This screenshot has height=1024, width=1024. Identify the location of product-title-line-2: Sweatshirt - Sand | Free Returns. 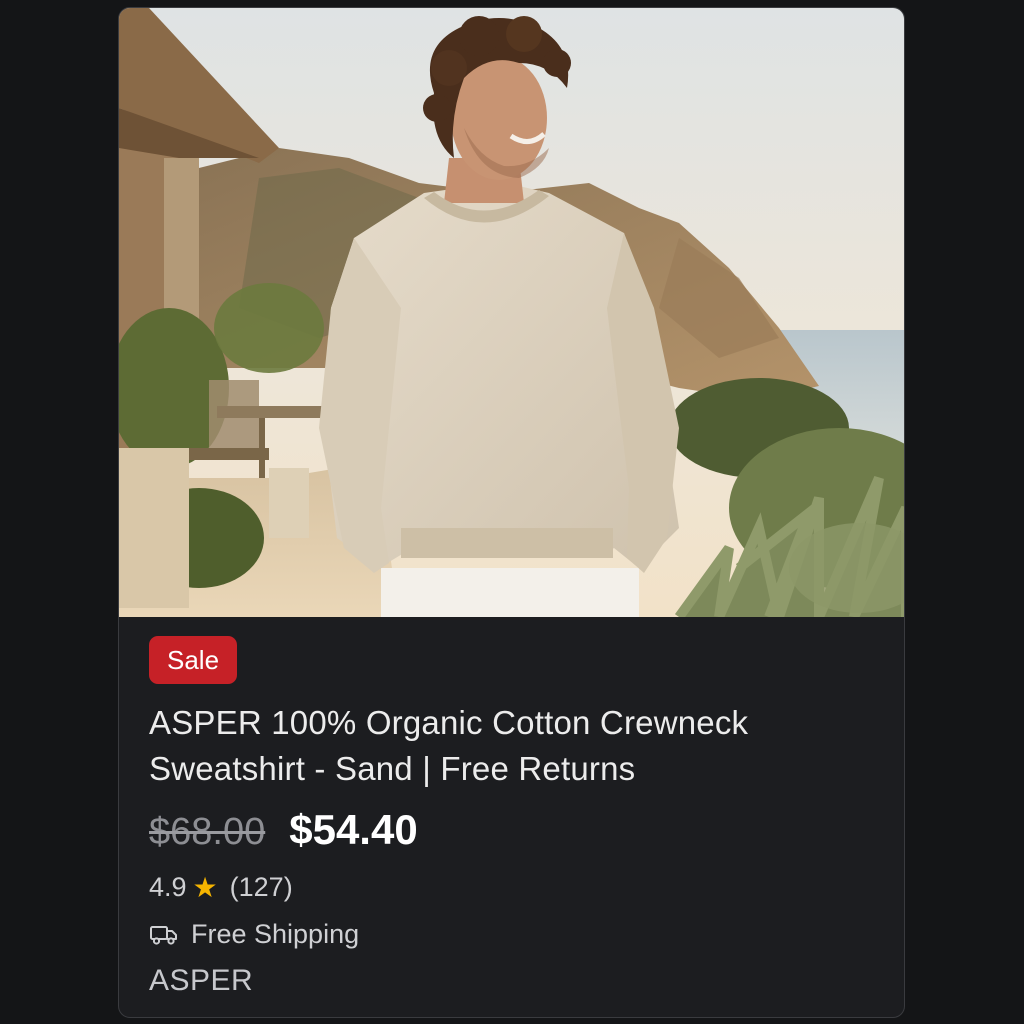
(511, 769).